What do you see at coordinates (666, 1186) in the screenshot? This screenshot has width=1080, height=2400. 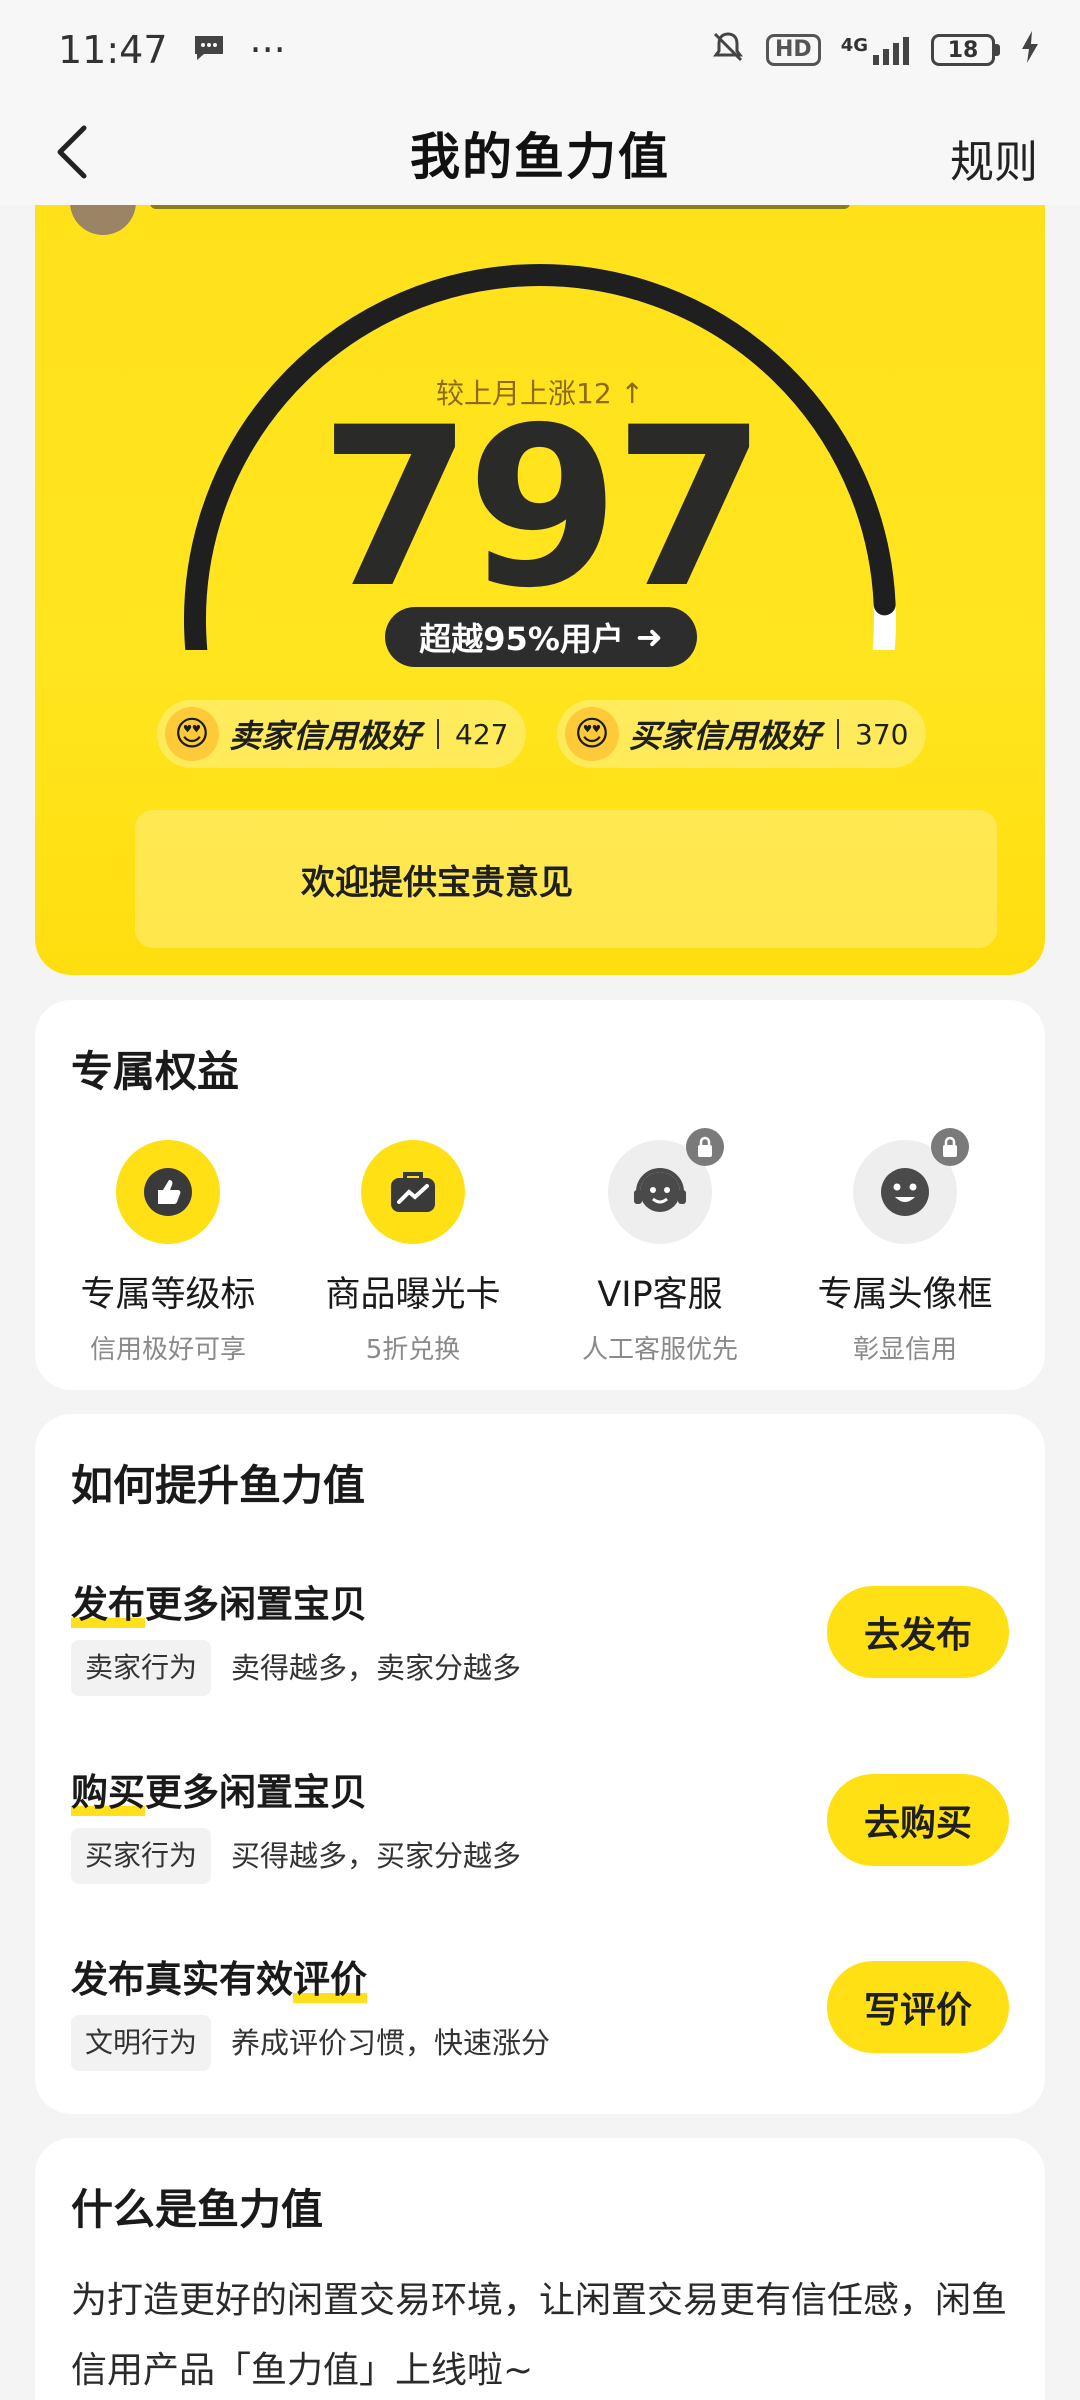 I see `headset-icon` at bounding box center [666, 1186].